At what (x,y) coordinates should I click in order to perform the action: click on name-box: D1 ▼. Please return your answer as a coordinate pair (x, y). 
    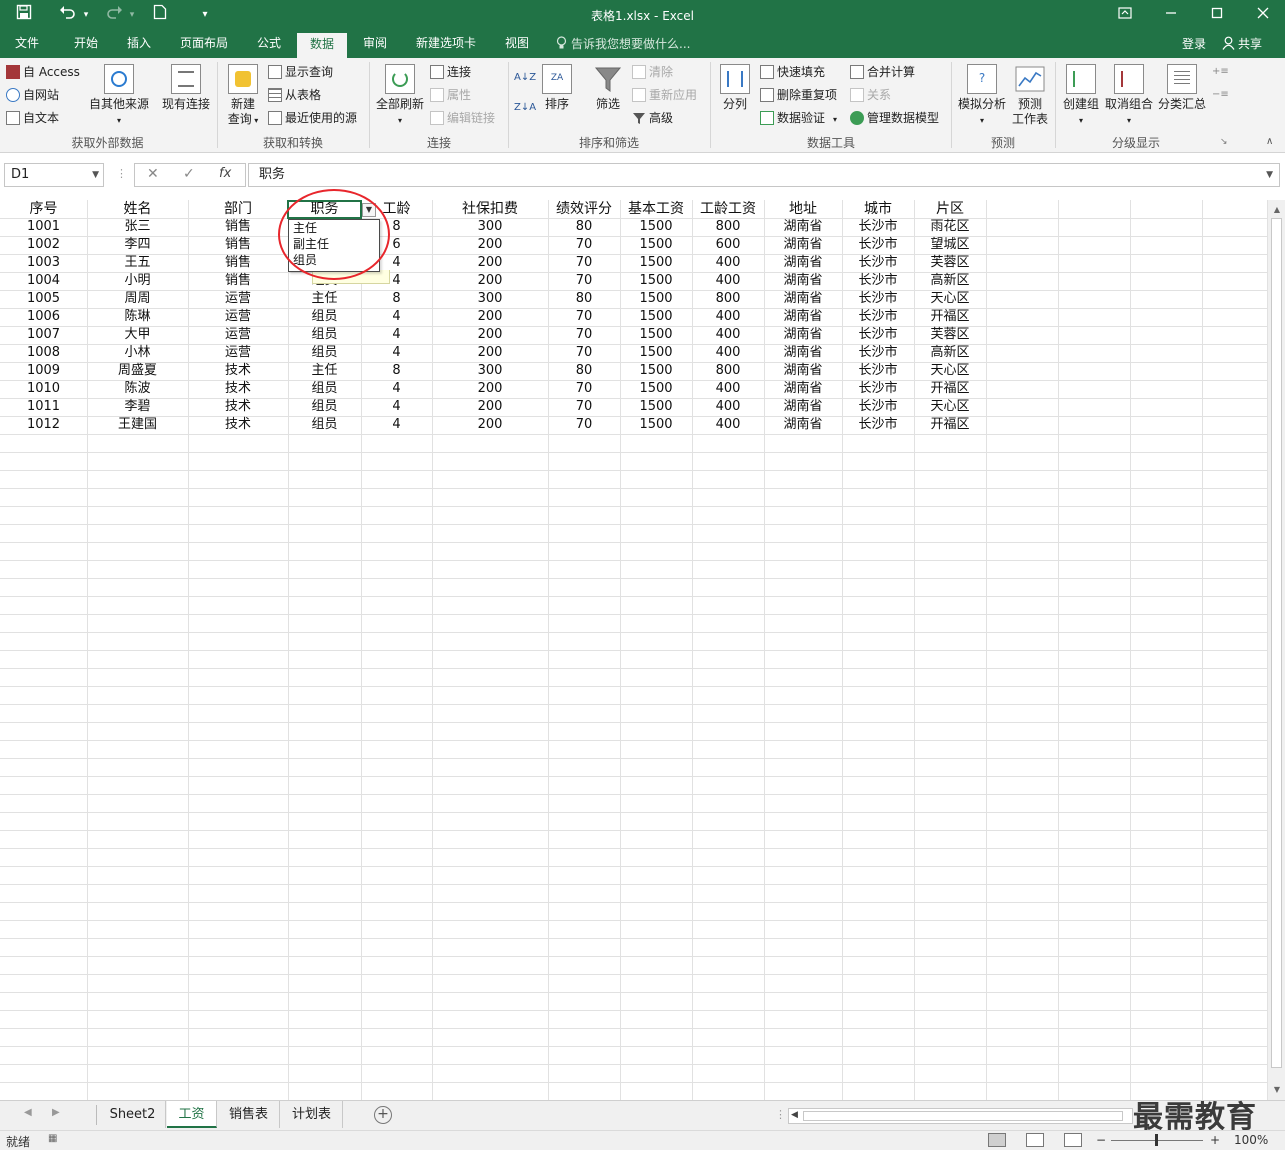
    Looking at the image, I should click on (54, 175).